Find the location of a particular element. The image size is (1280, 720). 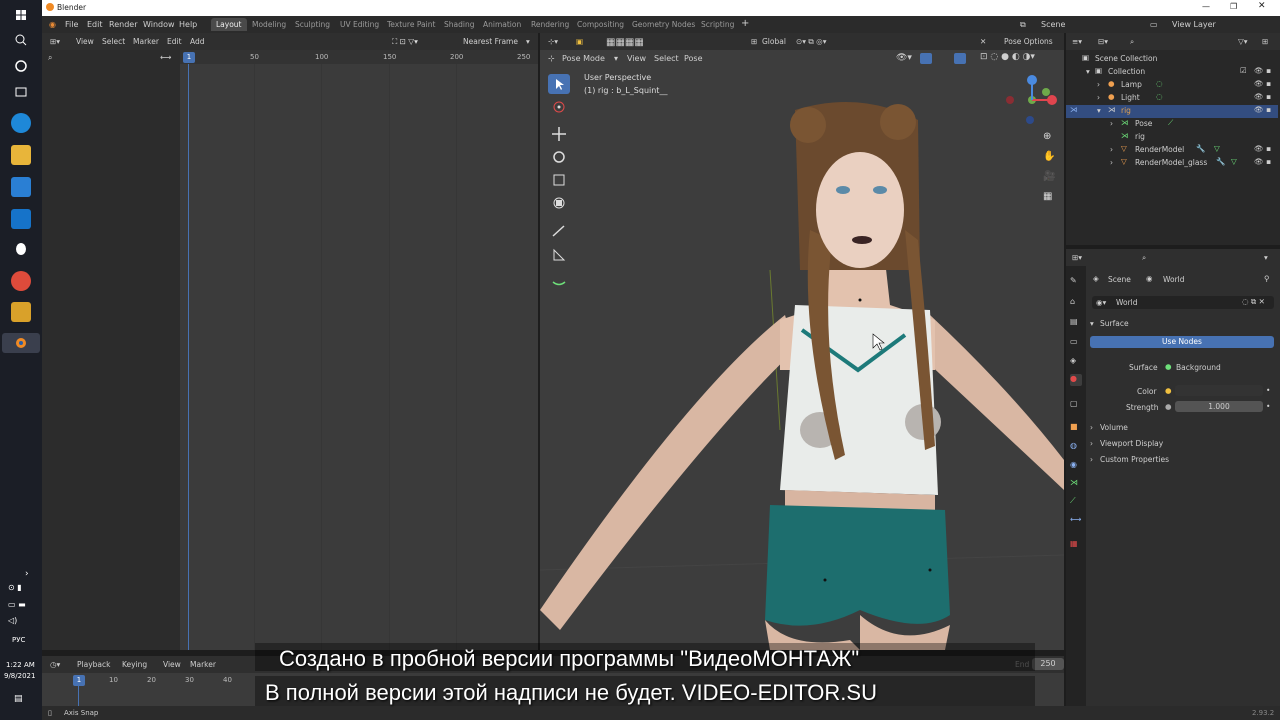

measure-tool-button is located at coordinates (559, 255).